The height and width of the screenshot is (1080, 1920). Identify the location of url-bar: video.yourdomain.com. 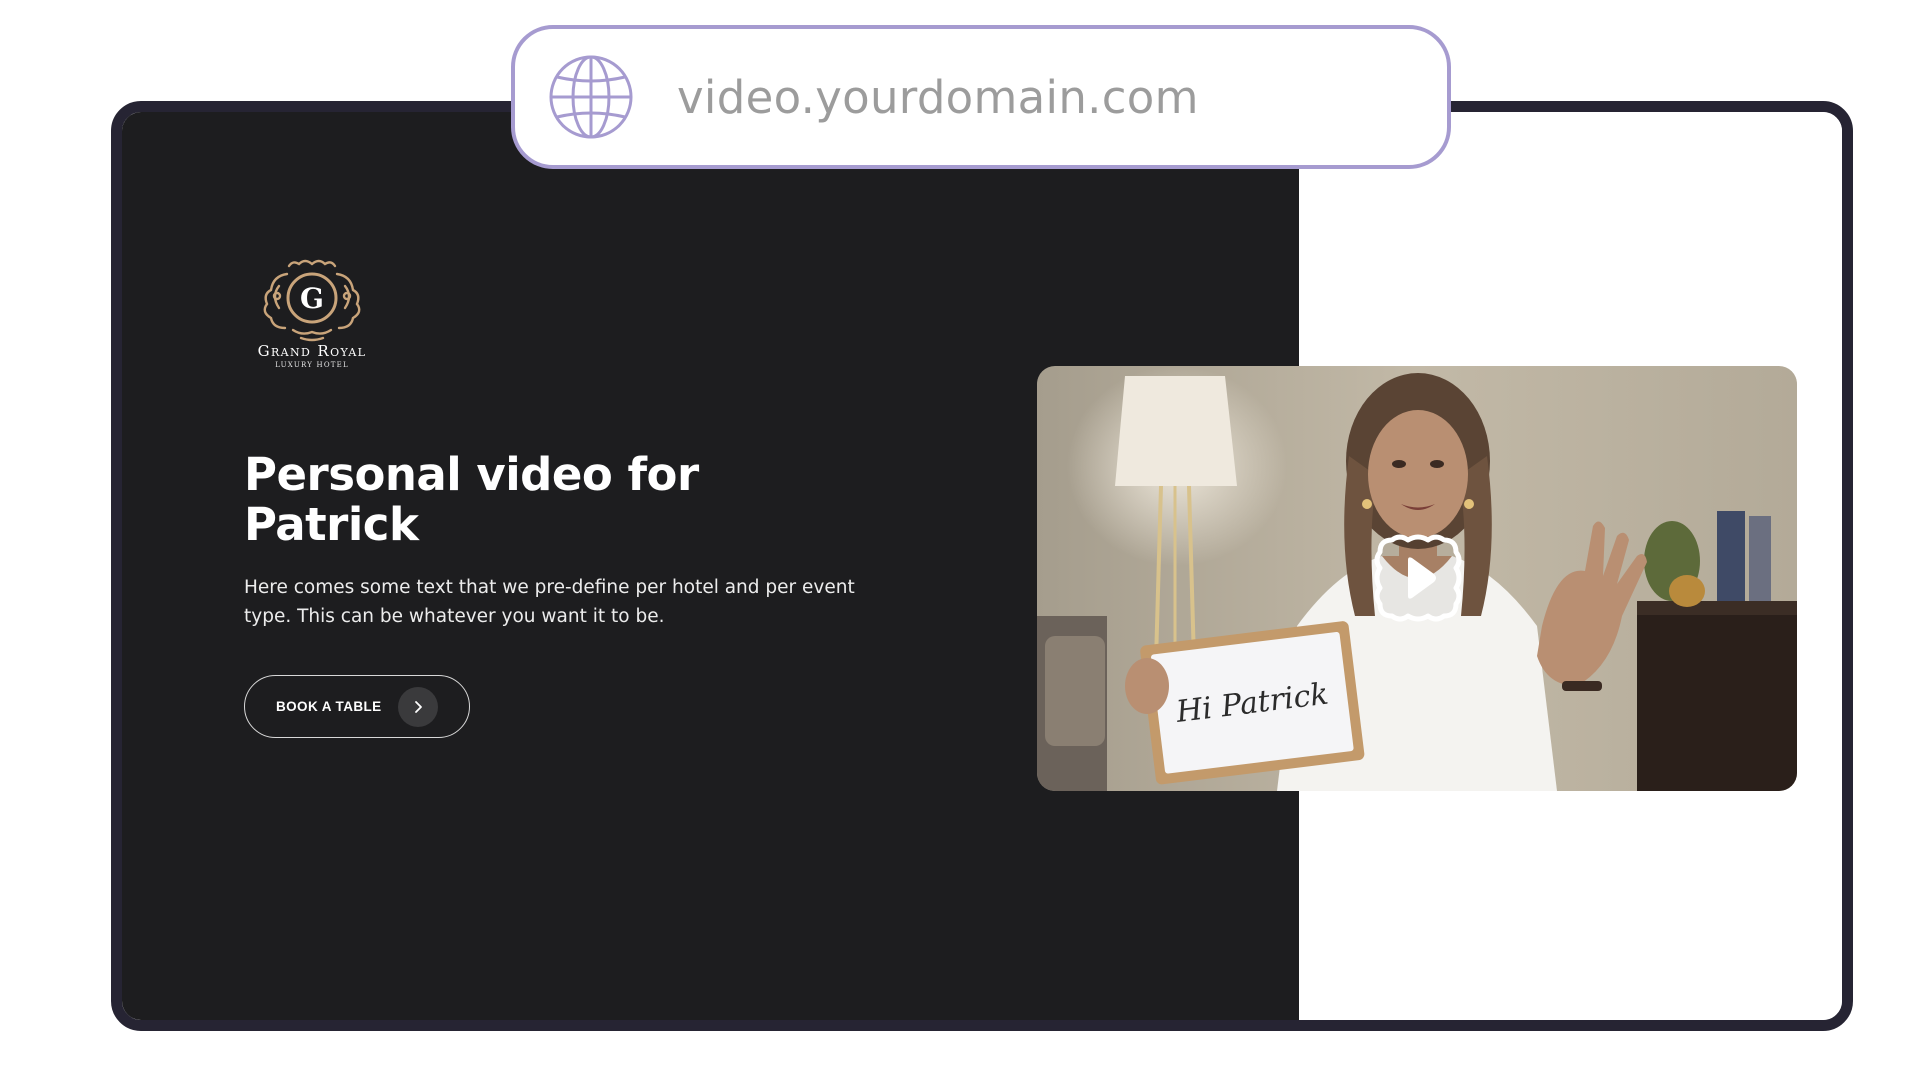
(981, 97).